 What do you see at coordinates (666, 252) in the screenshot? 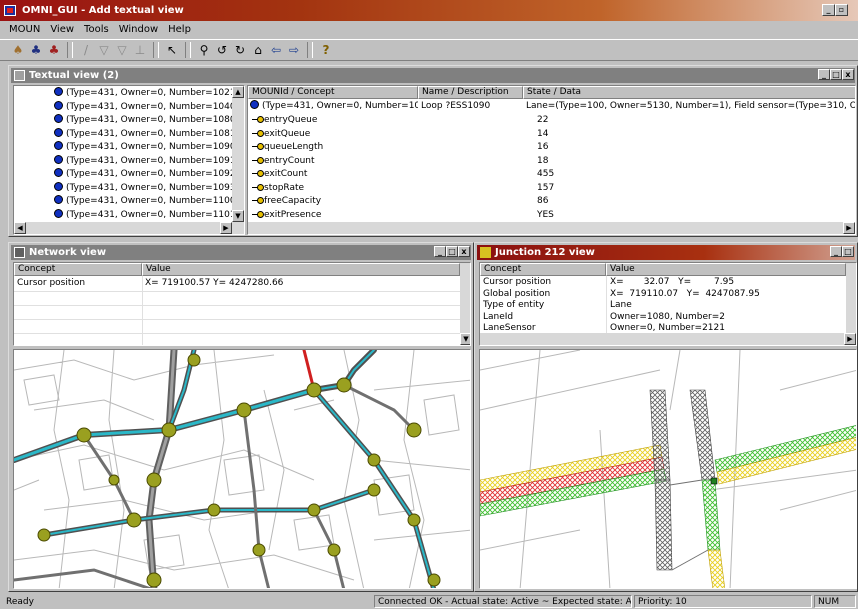
I see `junction-view-title-bar: Junction 212 view _ □` at bounding box center [666, 252].